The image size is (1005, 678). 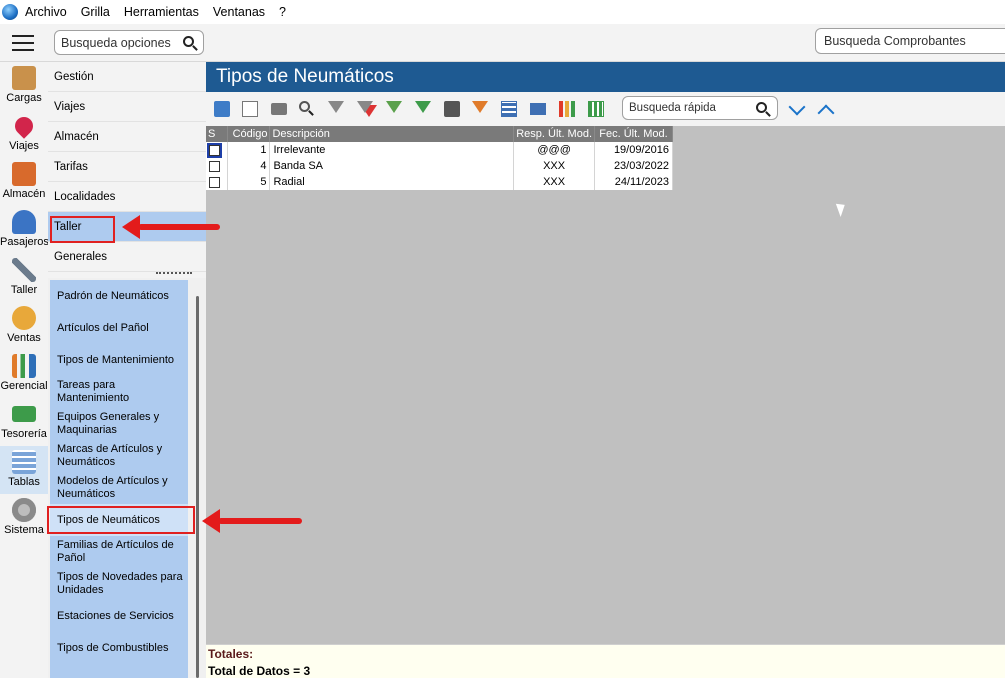 I want to click on section-gestion: Gestión, so click(x=127, y=77).